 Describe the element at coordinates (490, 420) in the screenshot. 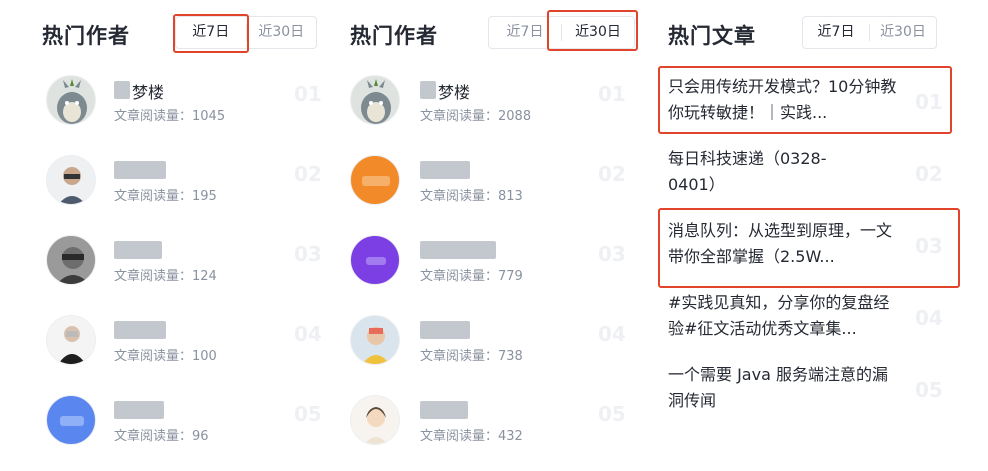

I see `author-item: 文章阅读量：432 05` at that location.